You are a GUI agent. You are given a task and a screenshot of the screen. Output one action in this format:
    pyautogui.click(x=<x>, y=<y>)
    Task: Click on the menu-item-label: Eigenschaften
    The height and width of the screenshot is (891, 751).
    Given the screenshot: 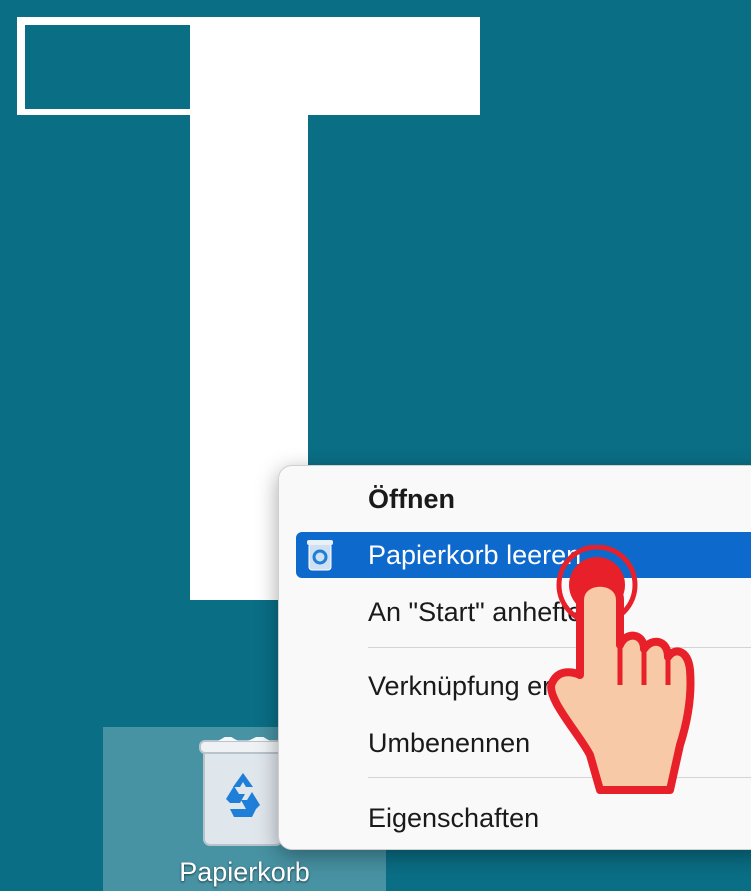 What is the action you would take?
    pyautogui.click(x=454, y=818)
    